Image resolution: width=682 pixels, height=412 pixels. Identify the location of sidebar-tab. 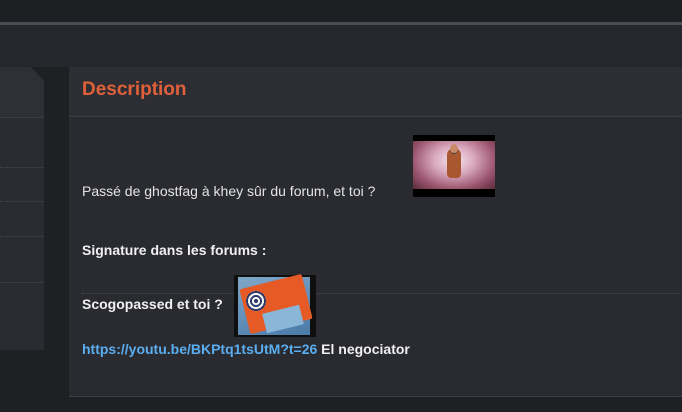
(22, 92).